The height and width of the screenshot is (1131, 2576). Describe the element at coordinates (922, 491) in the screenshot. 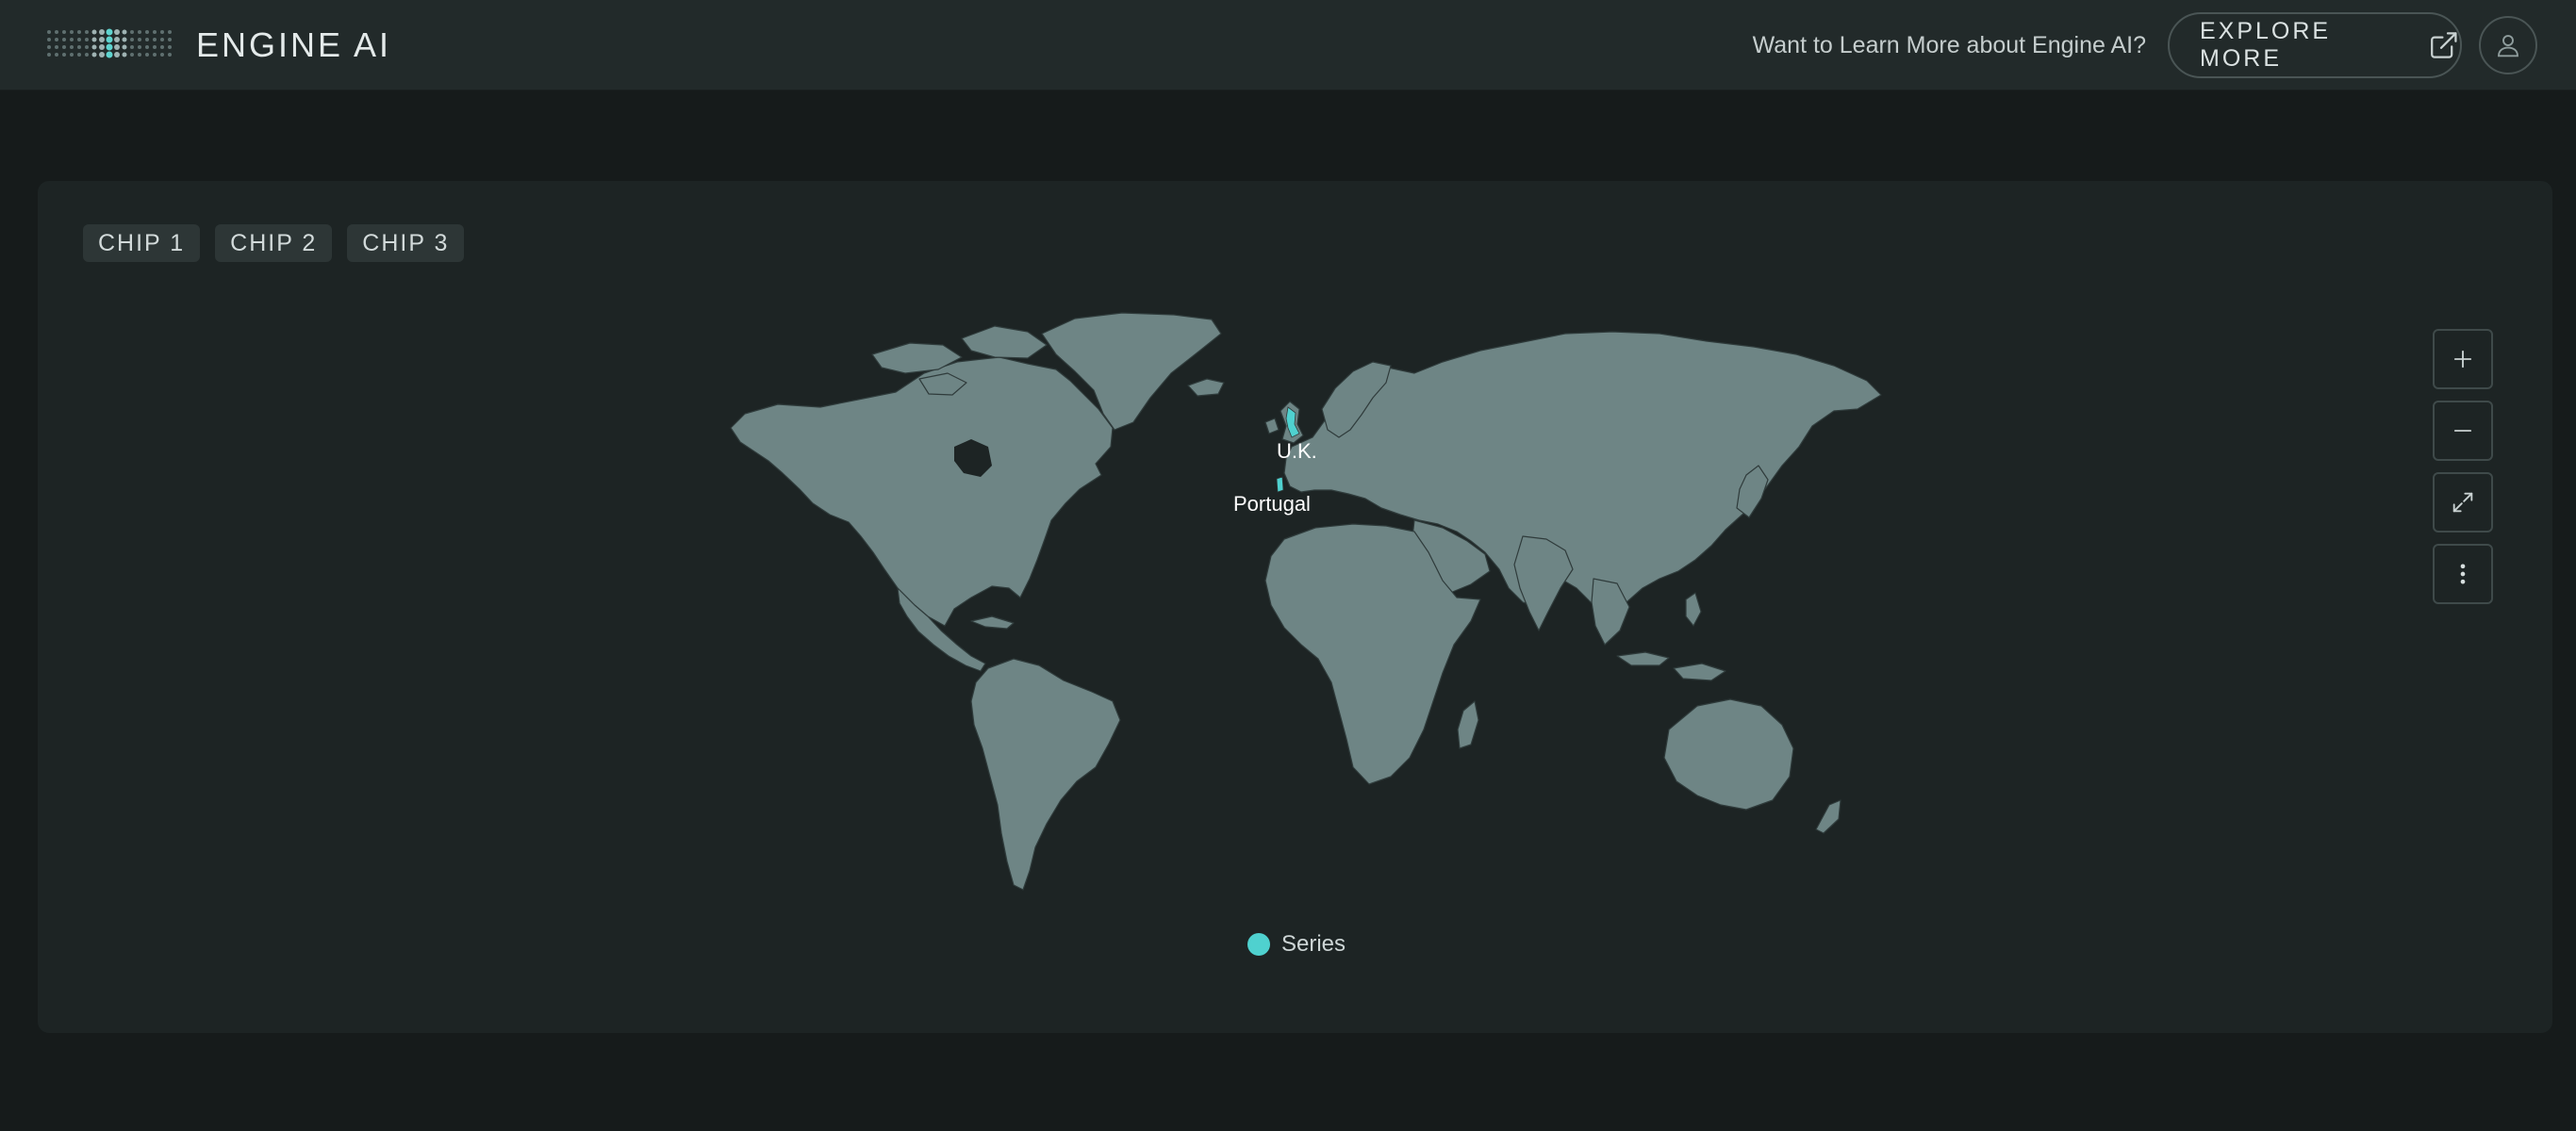

I see `north-america-landmass` at that location.